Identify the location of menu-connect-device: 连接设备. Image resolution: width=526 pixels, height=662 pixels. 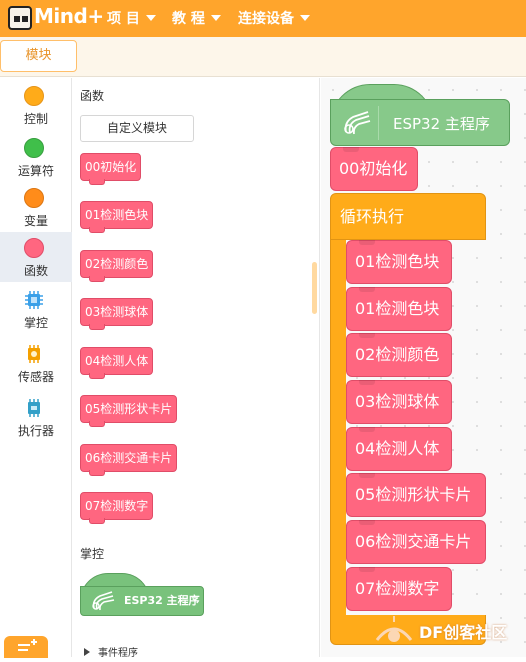
(274, 18).